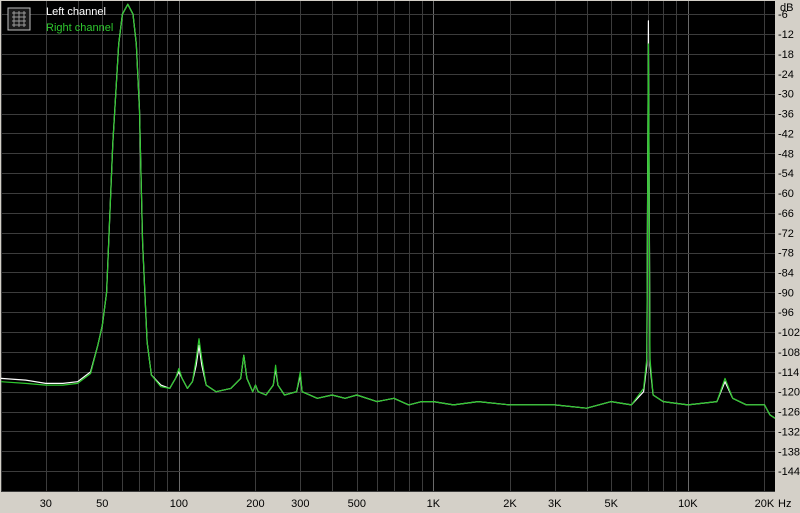 This screenshot has height=513, width=800. I want to click on y-tick-label: -132, so click(789, 432).